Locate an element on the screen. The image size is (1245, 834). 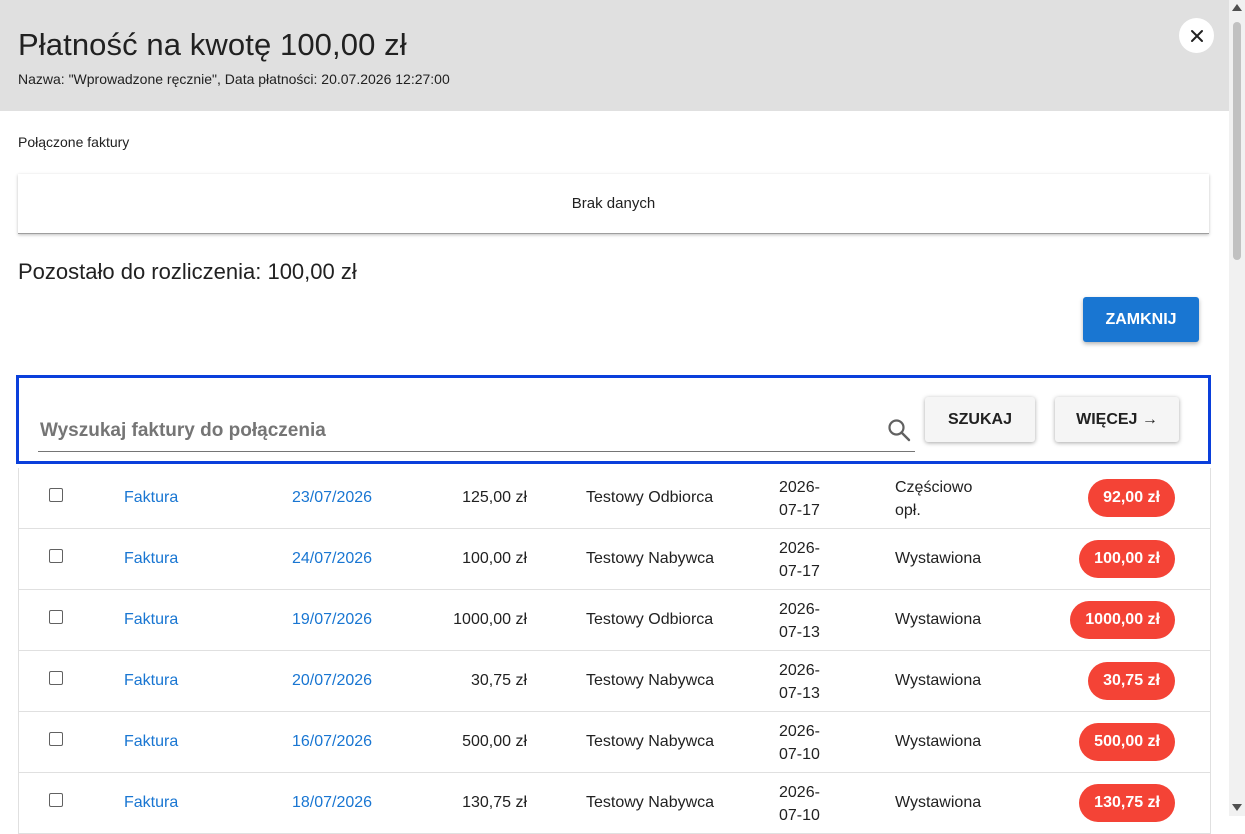
remaining-badge: 30,75 zł is located at coordinates (1131, 681).